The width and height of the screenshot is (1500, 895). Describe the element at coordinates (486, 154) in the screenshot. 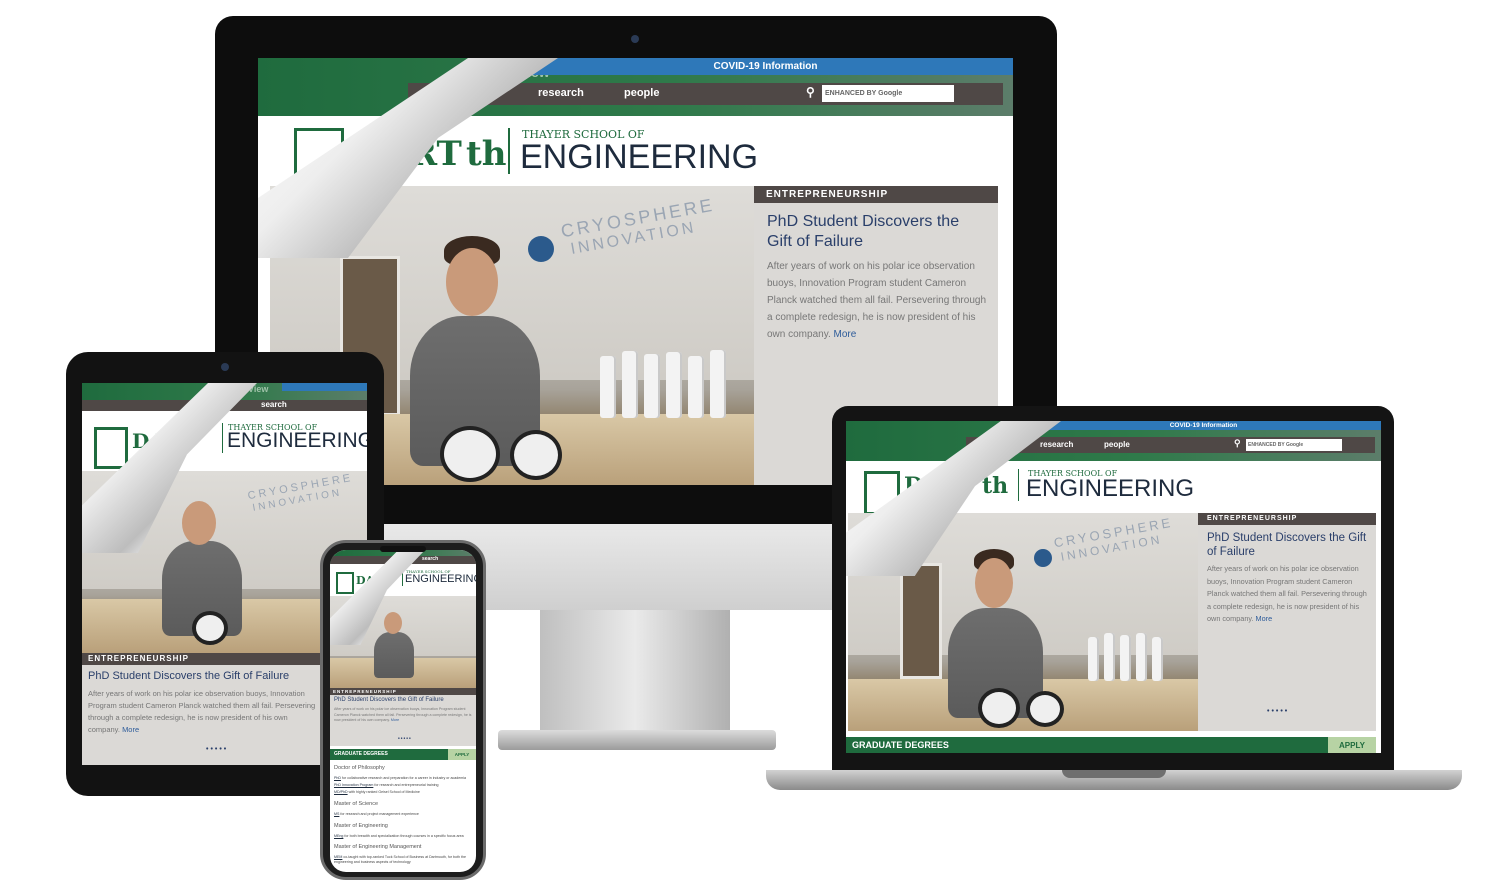

I see `dartmouth-wordmark-suffix: th` at that location.